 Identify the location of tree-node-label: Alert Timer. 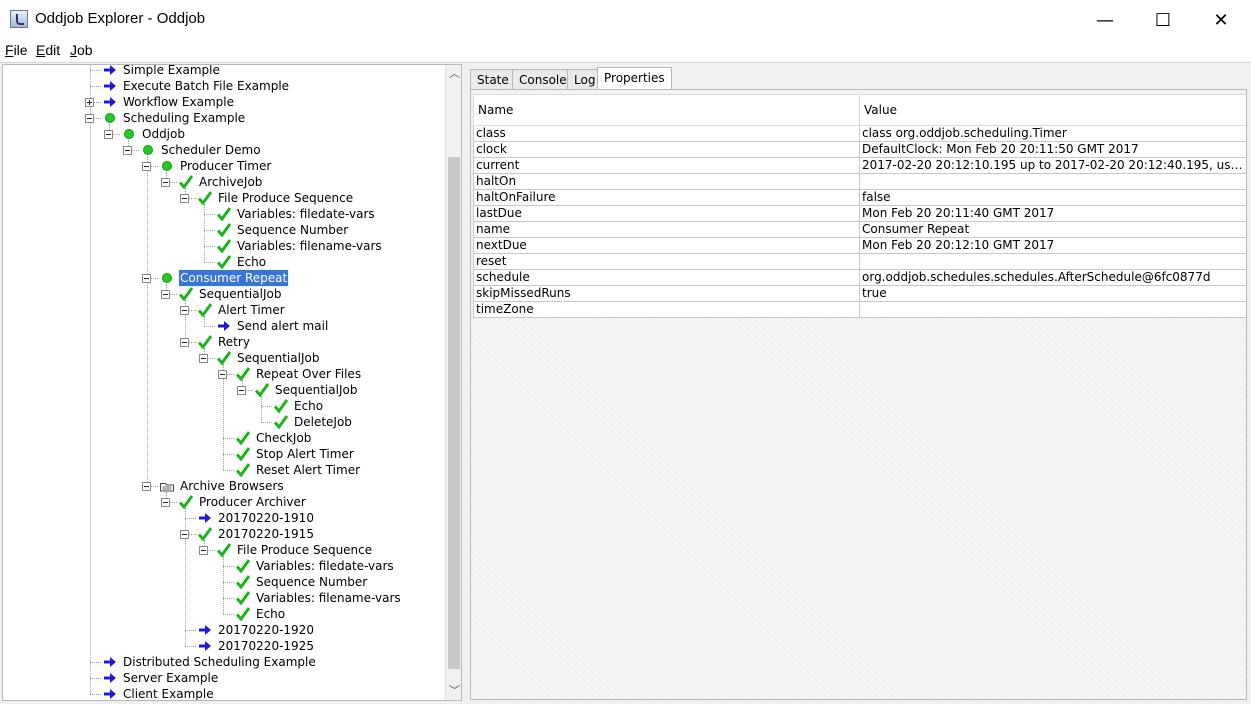
(251, 310).